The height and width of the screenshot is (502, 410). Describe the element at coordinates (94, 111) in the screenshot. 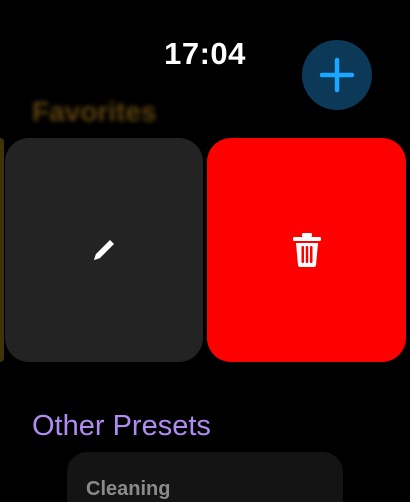

I see `favorites-section-title: Favorites` at that location.